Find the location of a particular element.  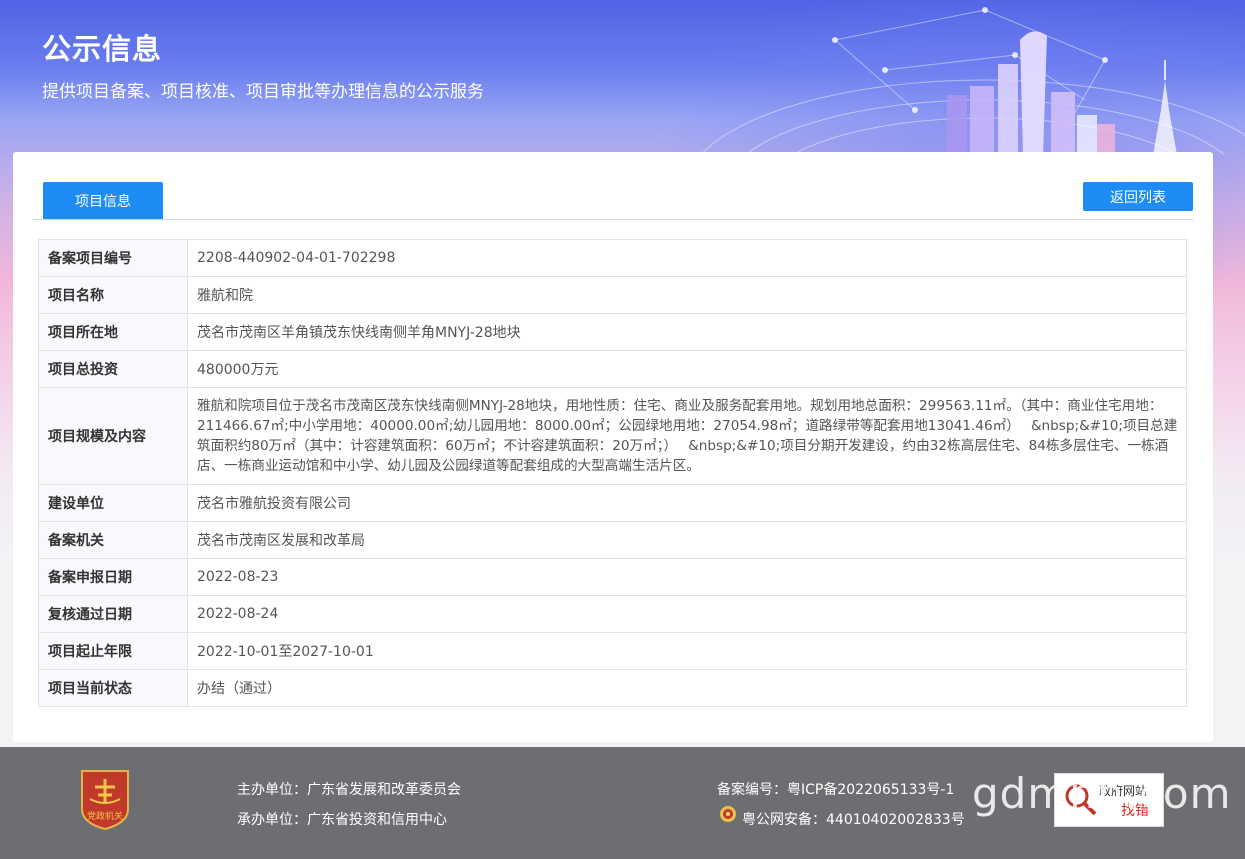

police-badge-icon is located at coordinates (728, 814).